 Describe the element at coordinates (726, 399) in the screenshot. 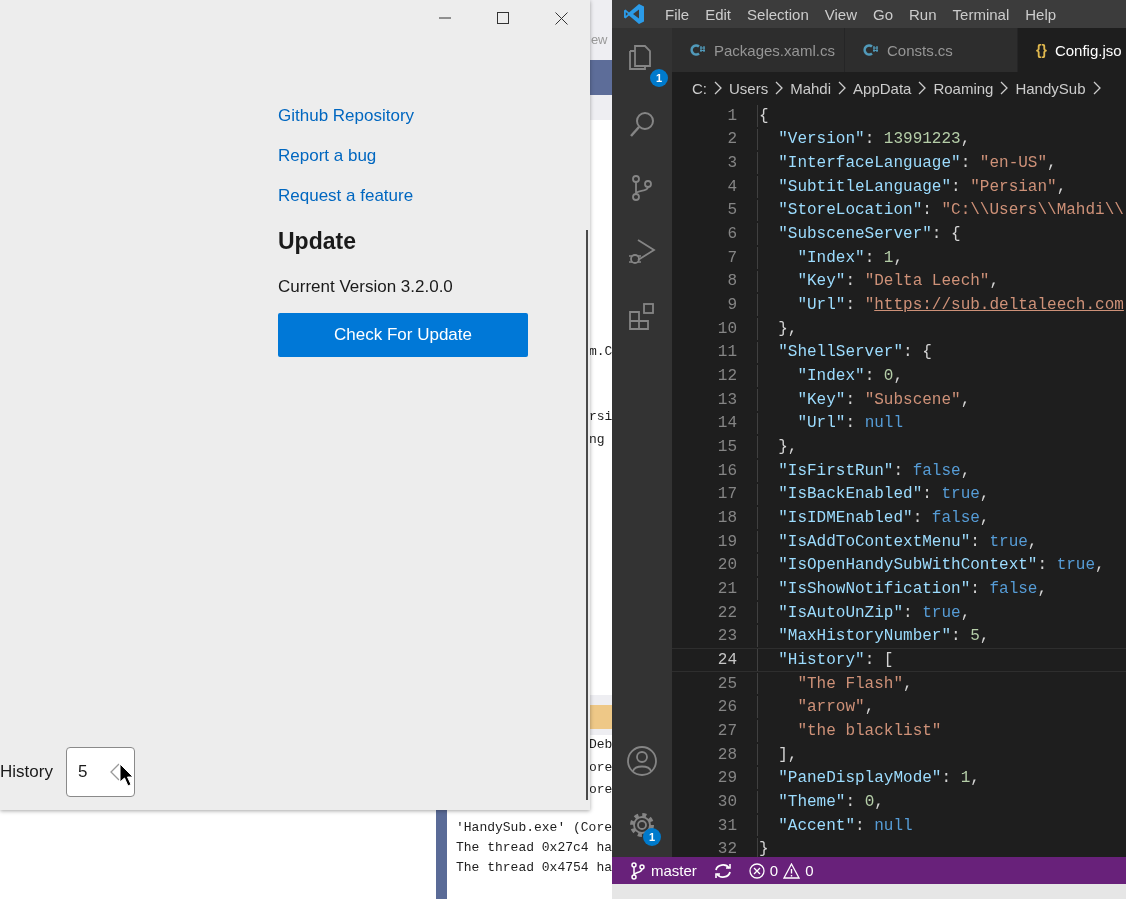

I see `line-number: 13` at that location.